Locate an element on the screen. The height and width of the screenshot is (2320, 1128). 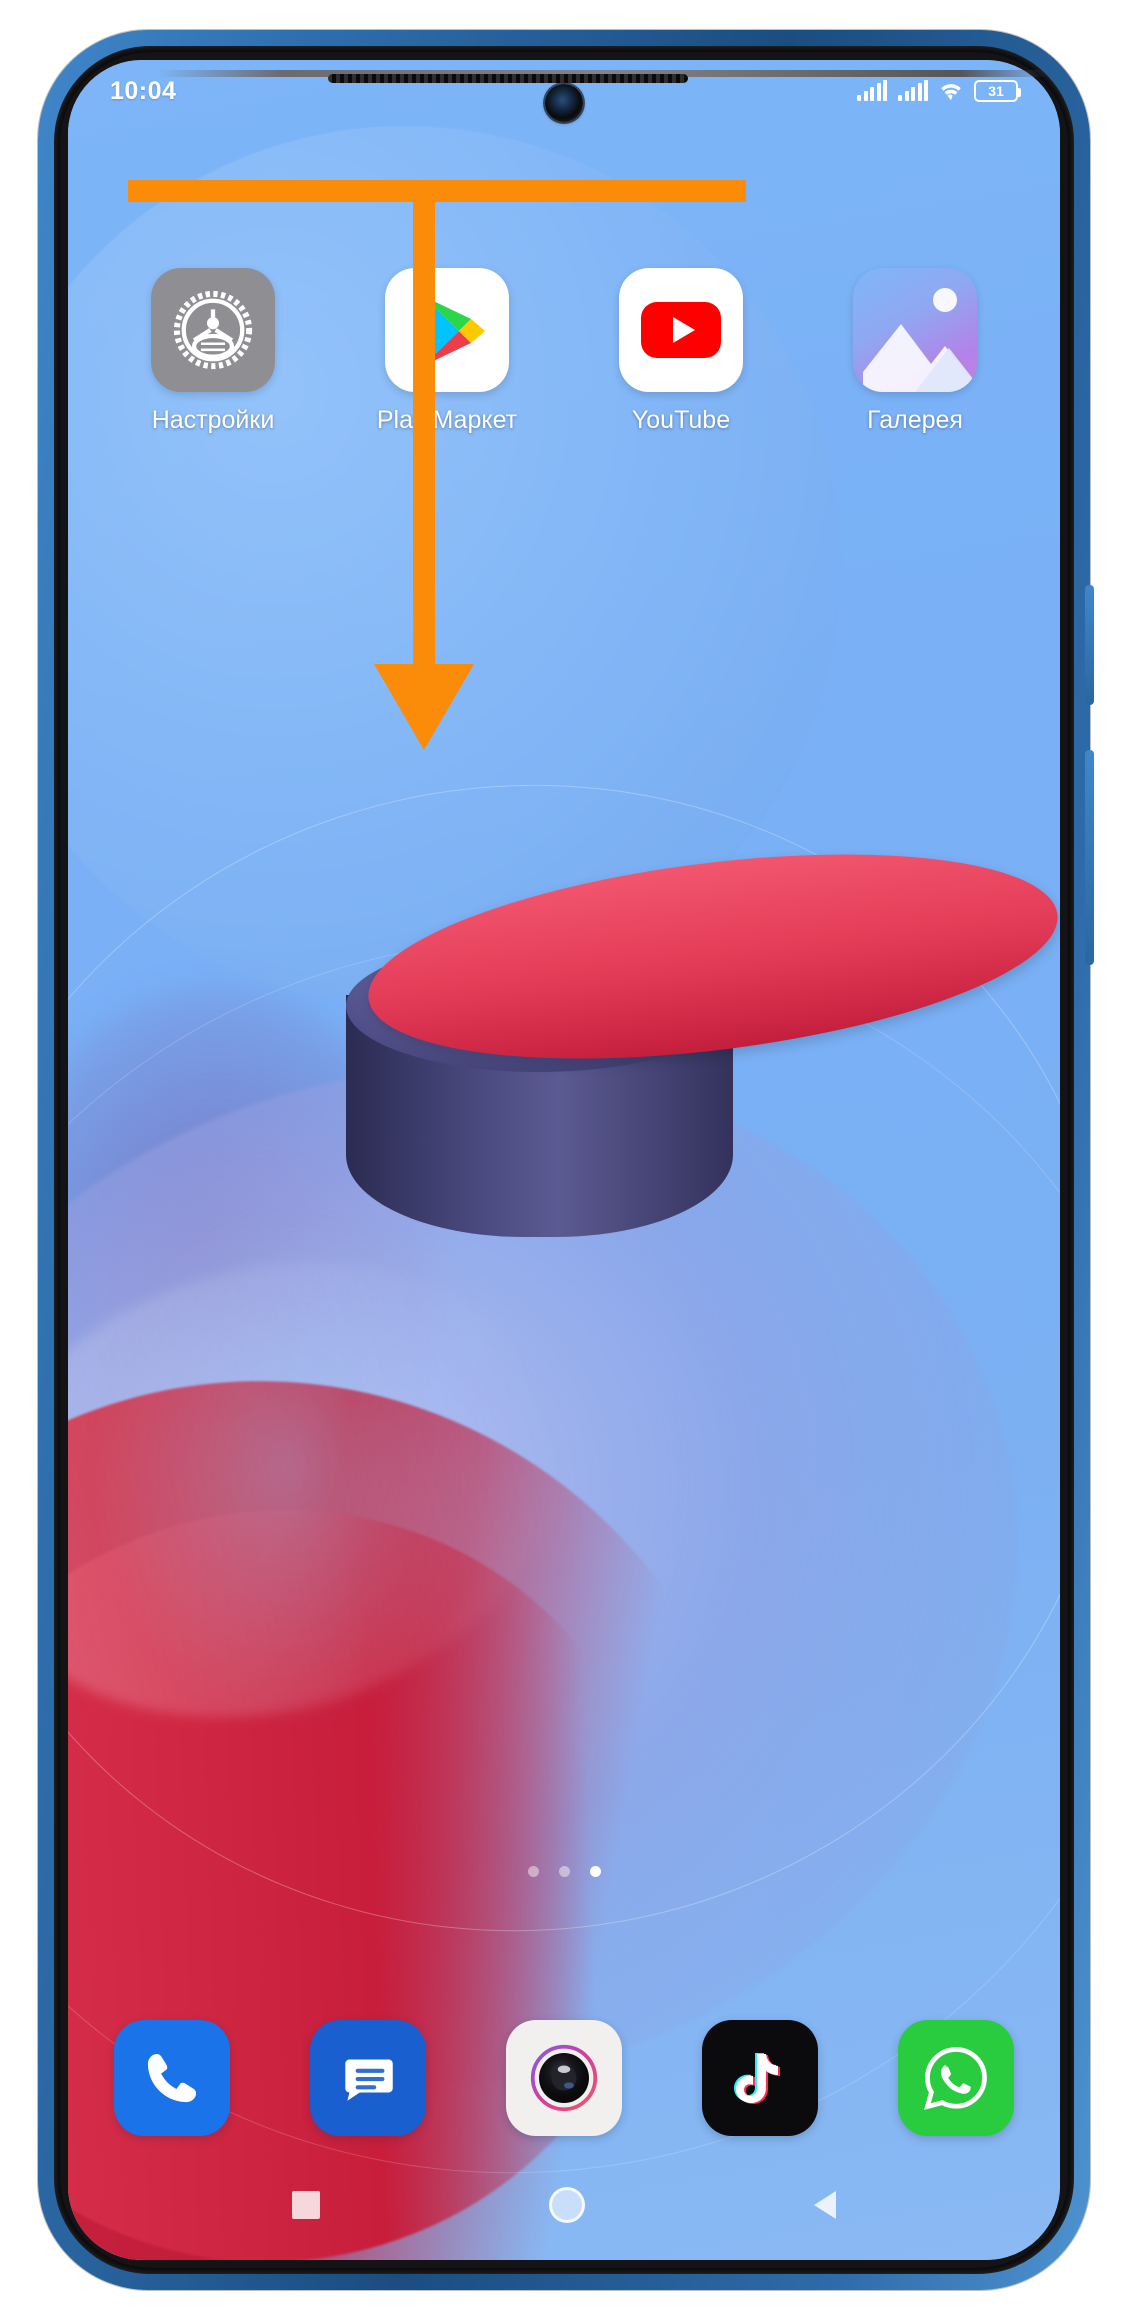
recents-square-icon is located at coordinates (306, 2205).